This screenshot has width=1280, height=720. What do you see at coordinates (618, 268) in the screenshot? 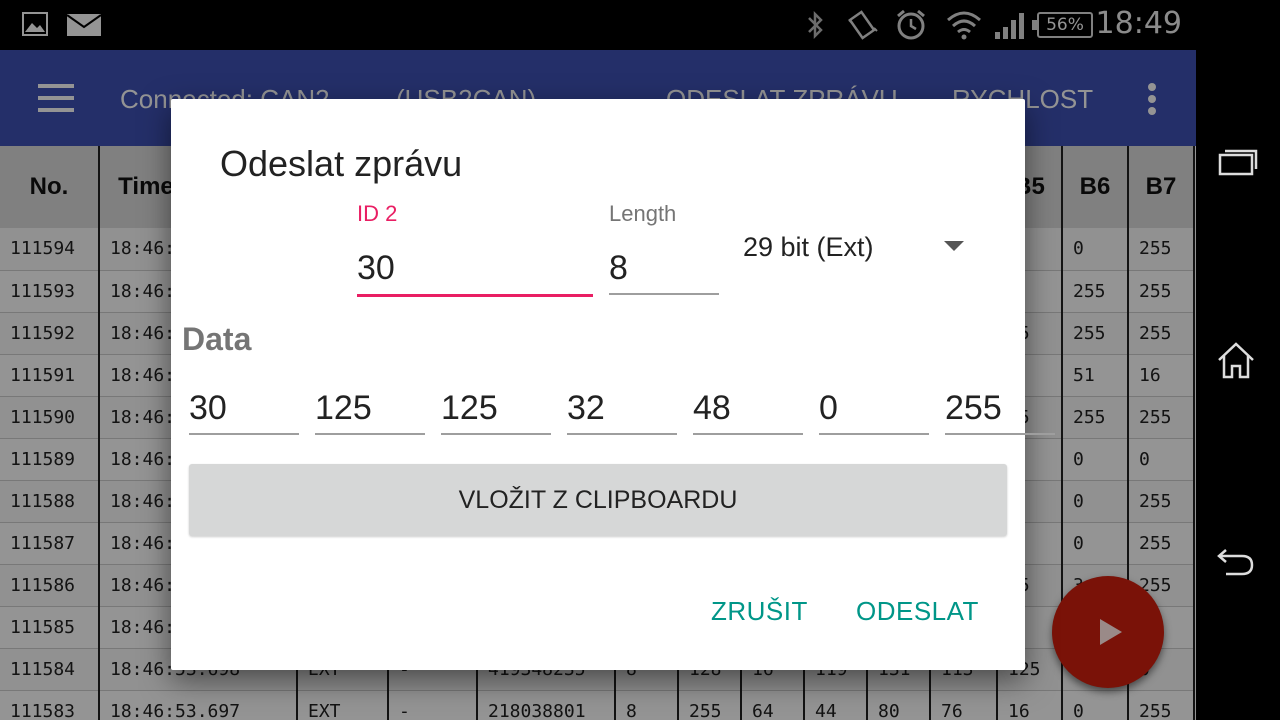
I see `length-field: 8` at bounding box center [618, 268].